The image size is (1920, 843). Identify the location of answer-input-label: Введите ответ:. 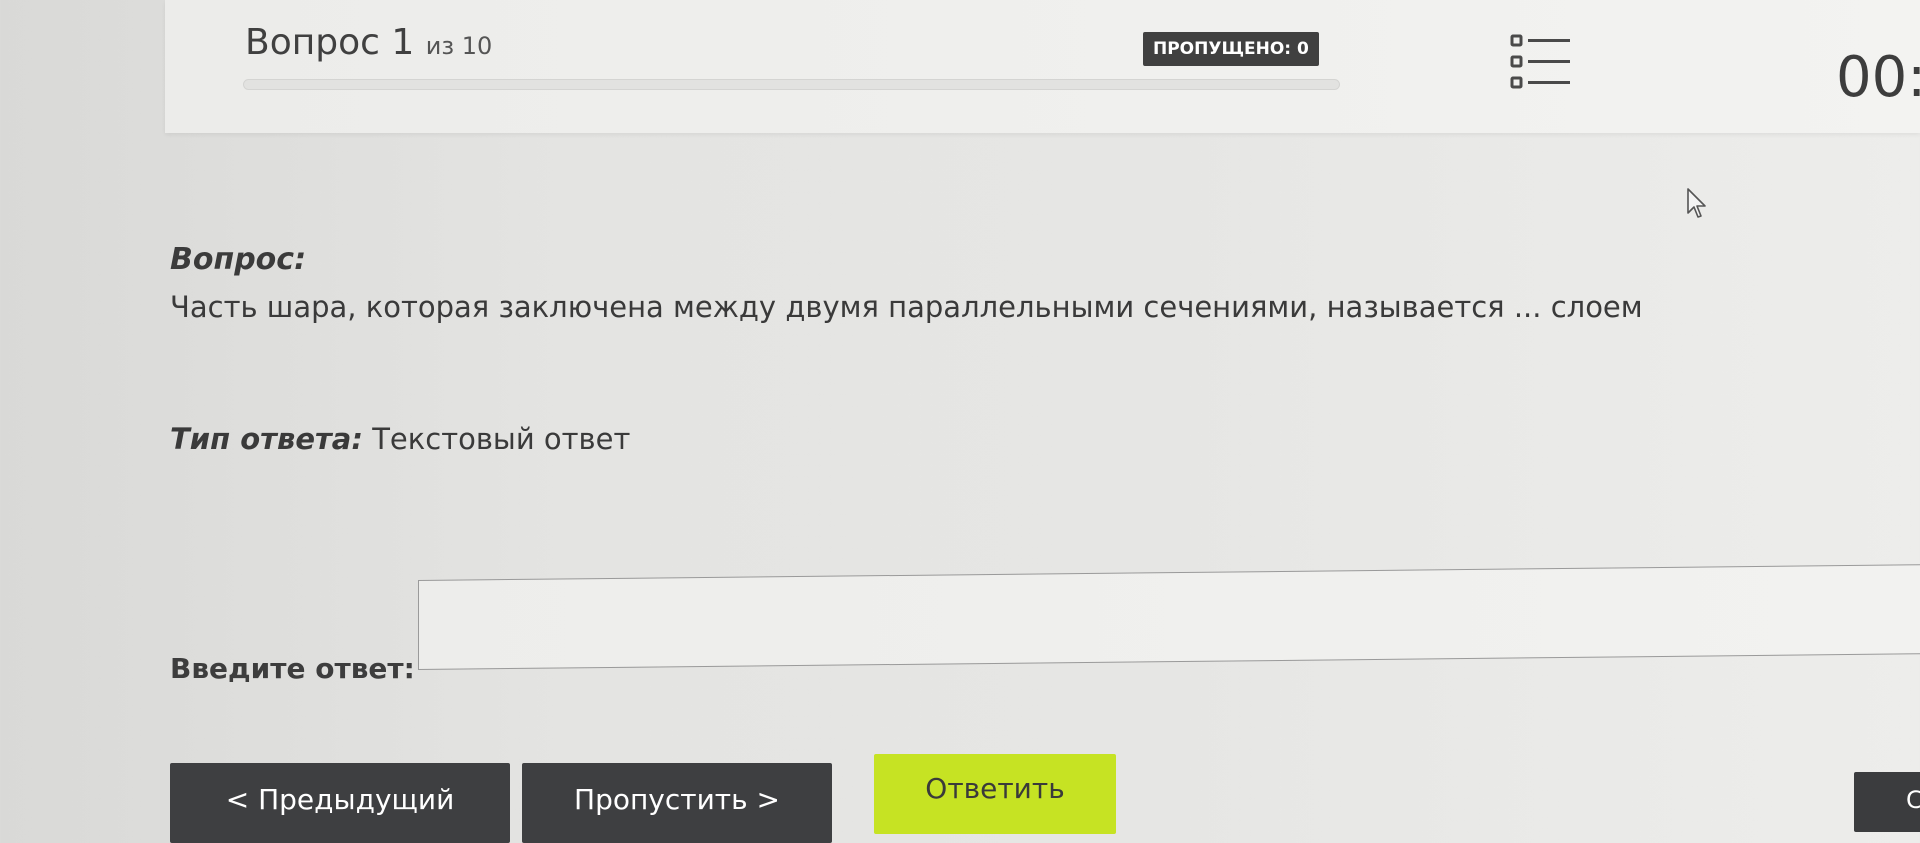
(292, 668).